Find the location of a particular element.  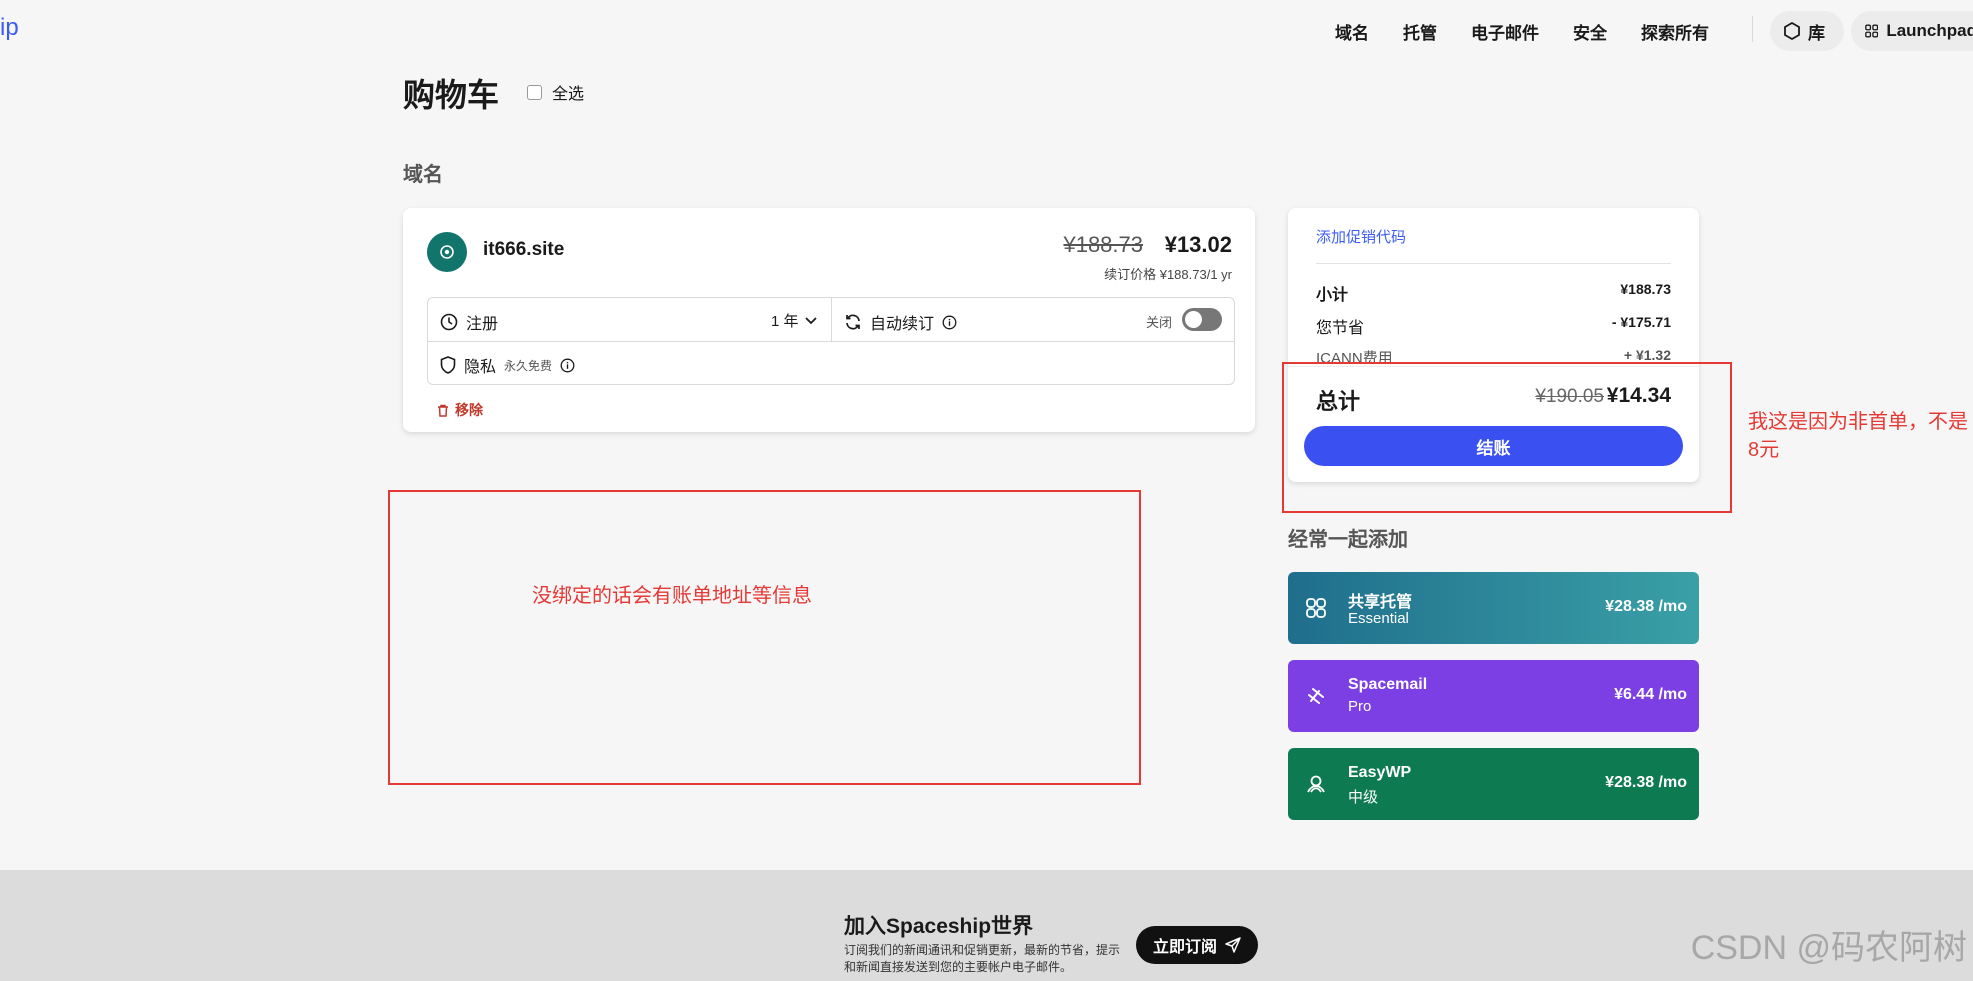

shield-icon is located at coordinates (448, 365).